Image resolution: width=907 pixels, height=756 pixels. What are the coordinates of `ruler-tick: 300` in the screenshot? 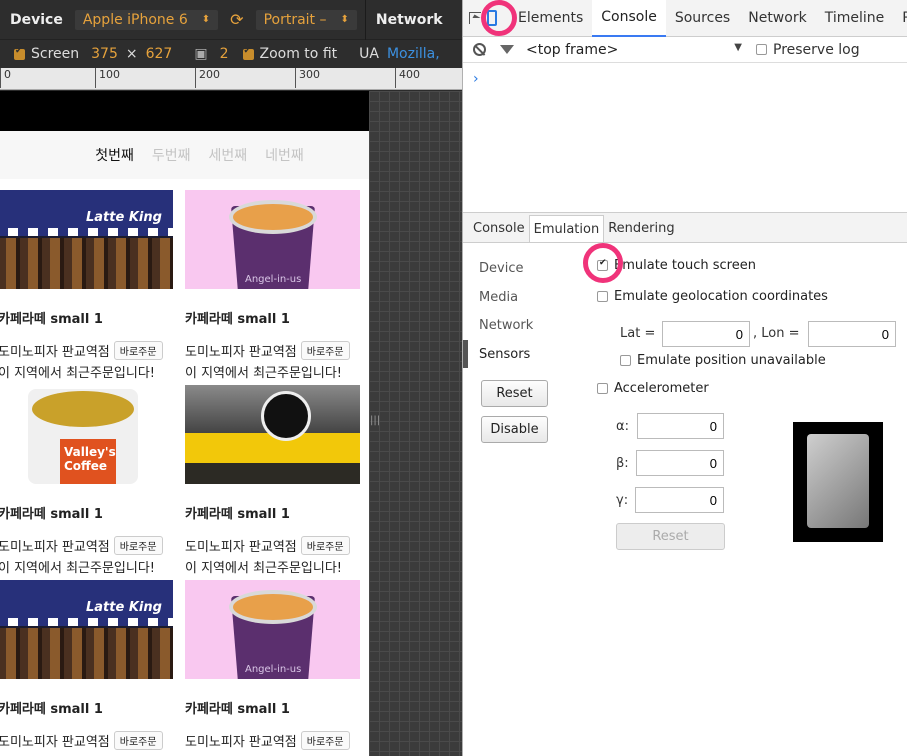 It's located at (307, 78).